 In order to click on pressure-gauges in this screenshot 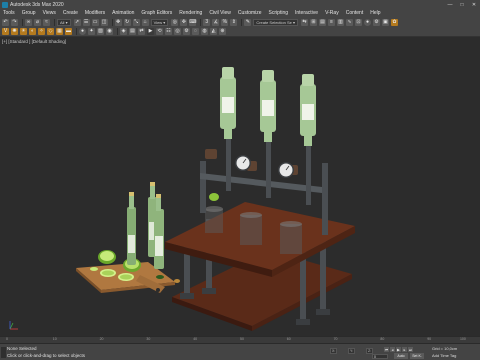, I will do `click(264, 166)`.